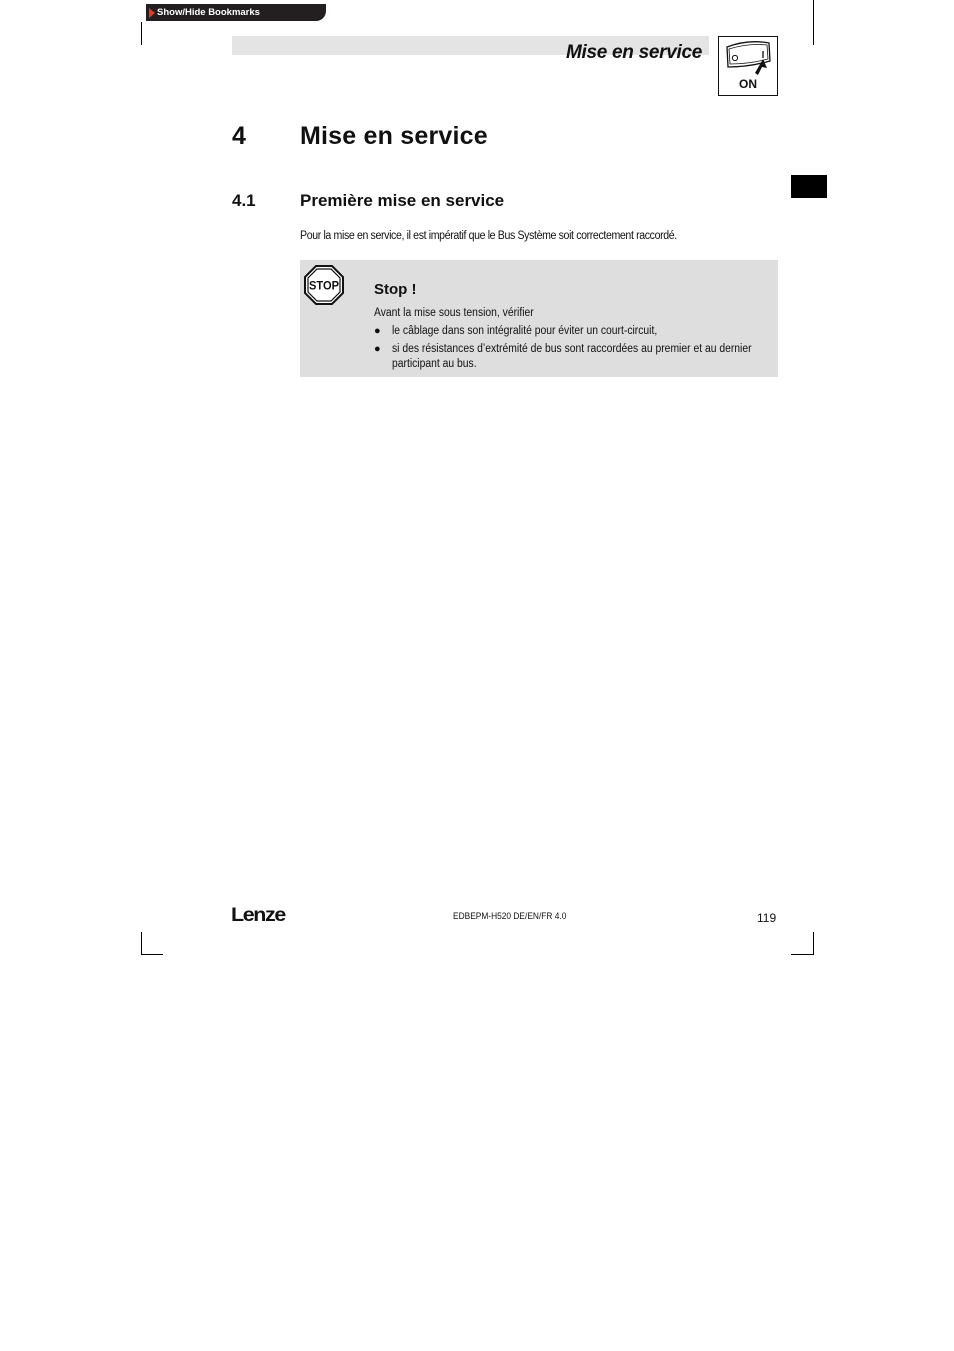 This screenshot has height=1351, width=954. Describe the element at coordinates (748, 84) in the screenshot. I see `on-label: ON` at that location.